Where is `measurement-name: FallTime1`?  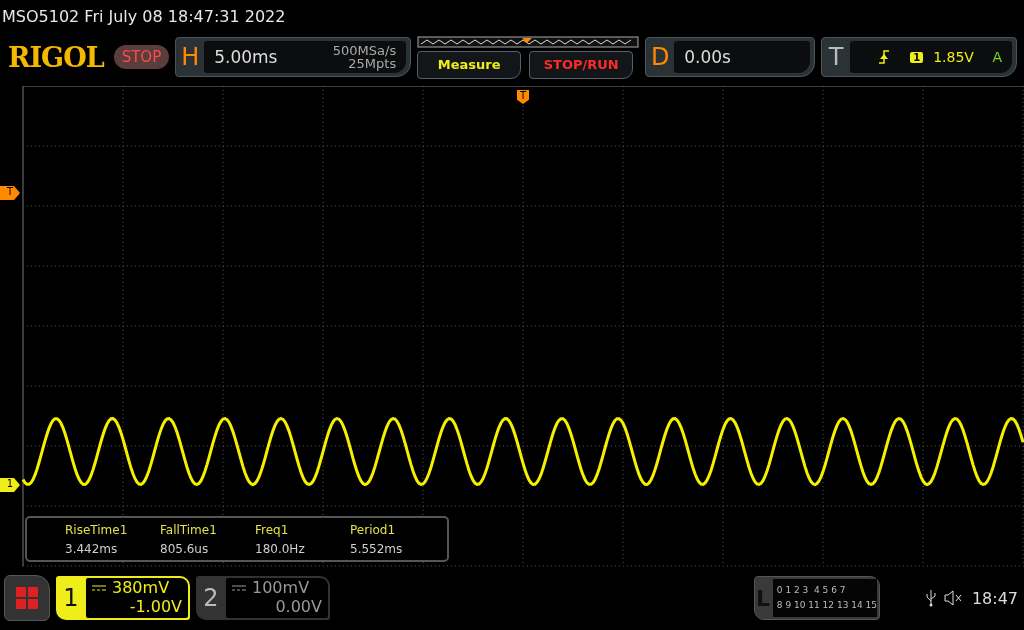
measurement-name: FallTime1 is located at coordinates (189, 530).